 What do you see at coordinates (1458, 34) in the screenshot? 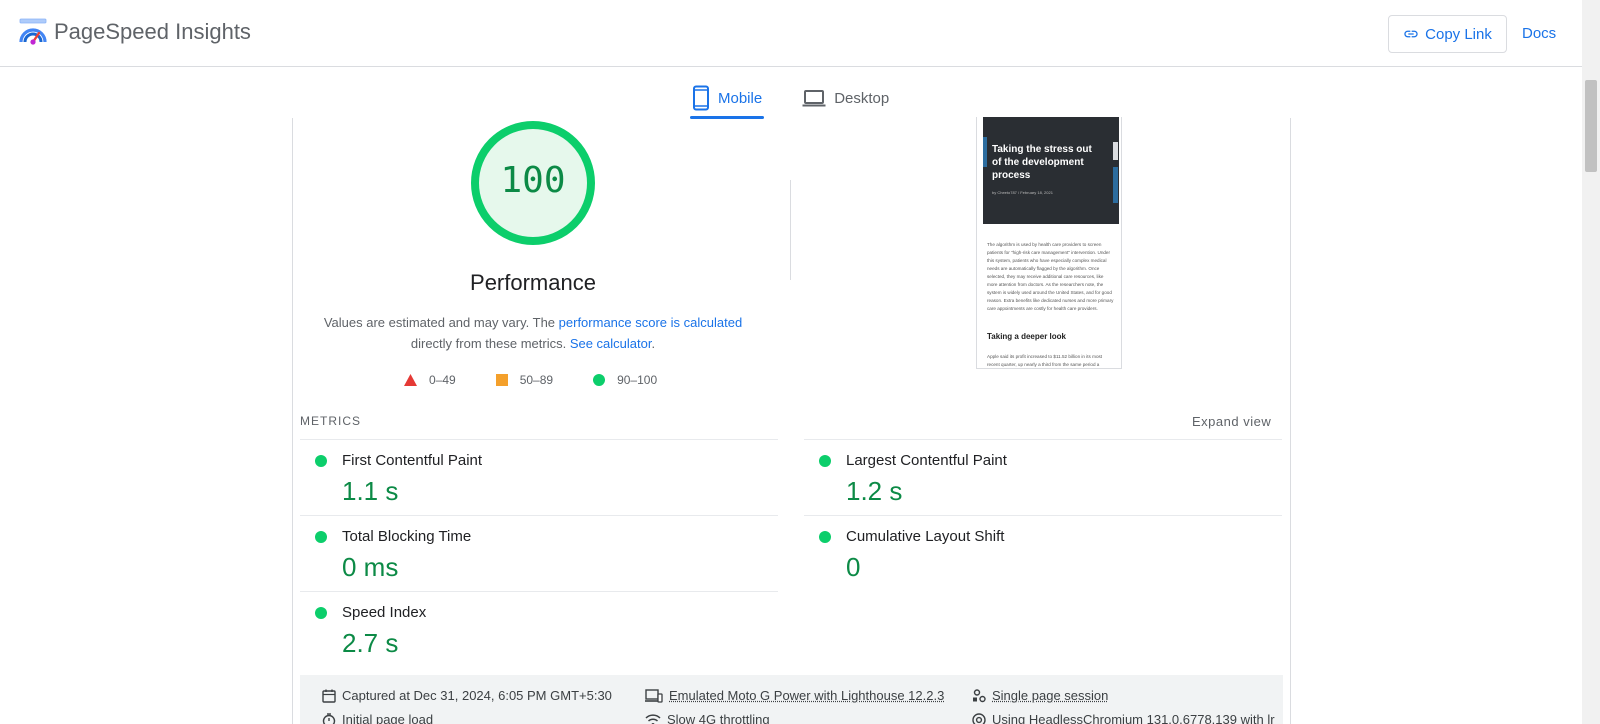
I see `copy-link-label: Copy Link` at bounding box center [1458, 34].